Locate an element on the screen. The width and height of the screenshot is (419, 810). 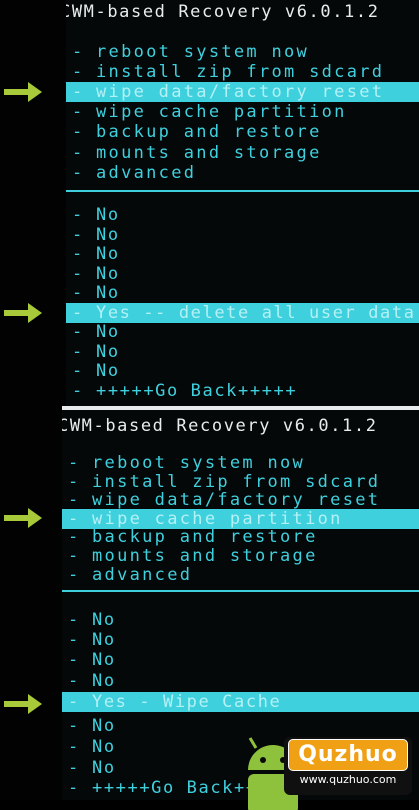
watermark-brand: Quzhuo is located at coordinates (348, 755).